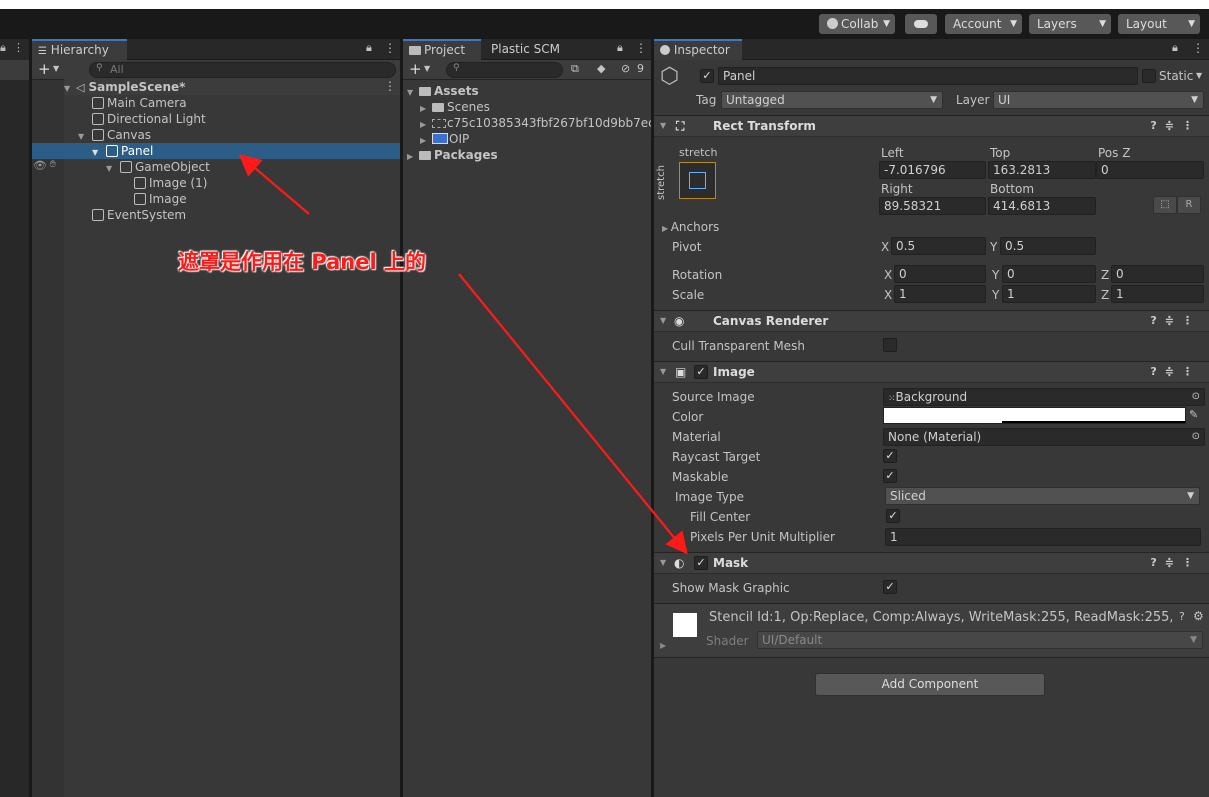 Image resolution: width=1209 pixels, height=797 pixels. What do you see at coordinates (40, 165) in the screenshot?
I see `eye-icon: 👁︎` at bounding box center [40, 165].